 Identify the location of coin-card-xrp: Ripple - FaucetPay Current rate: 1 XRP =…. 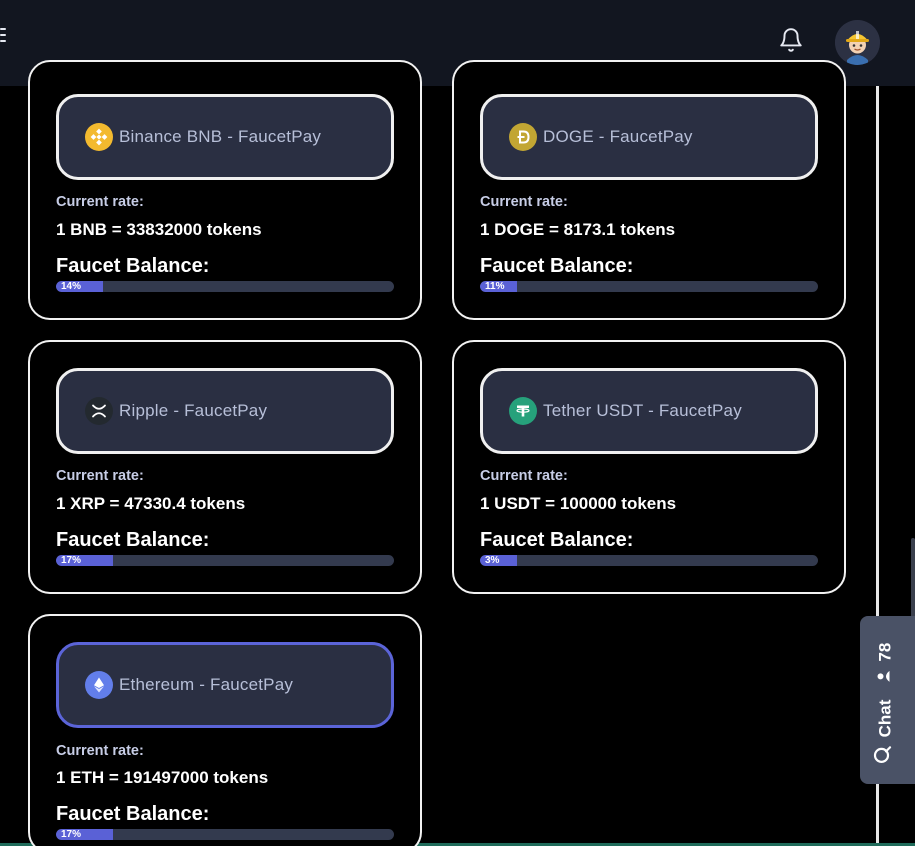
(225, 467).